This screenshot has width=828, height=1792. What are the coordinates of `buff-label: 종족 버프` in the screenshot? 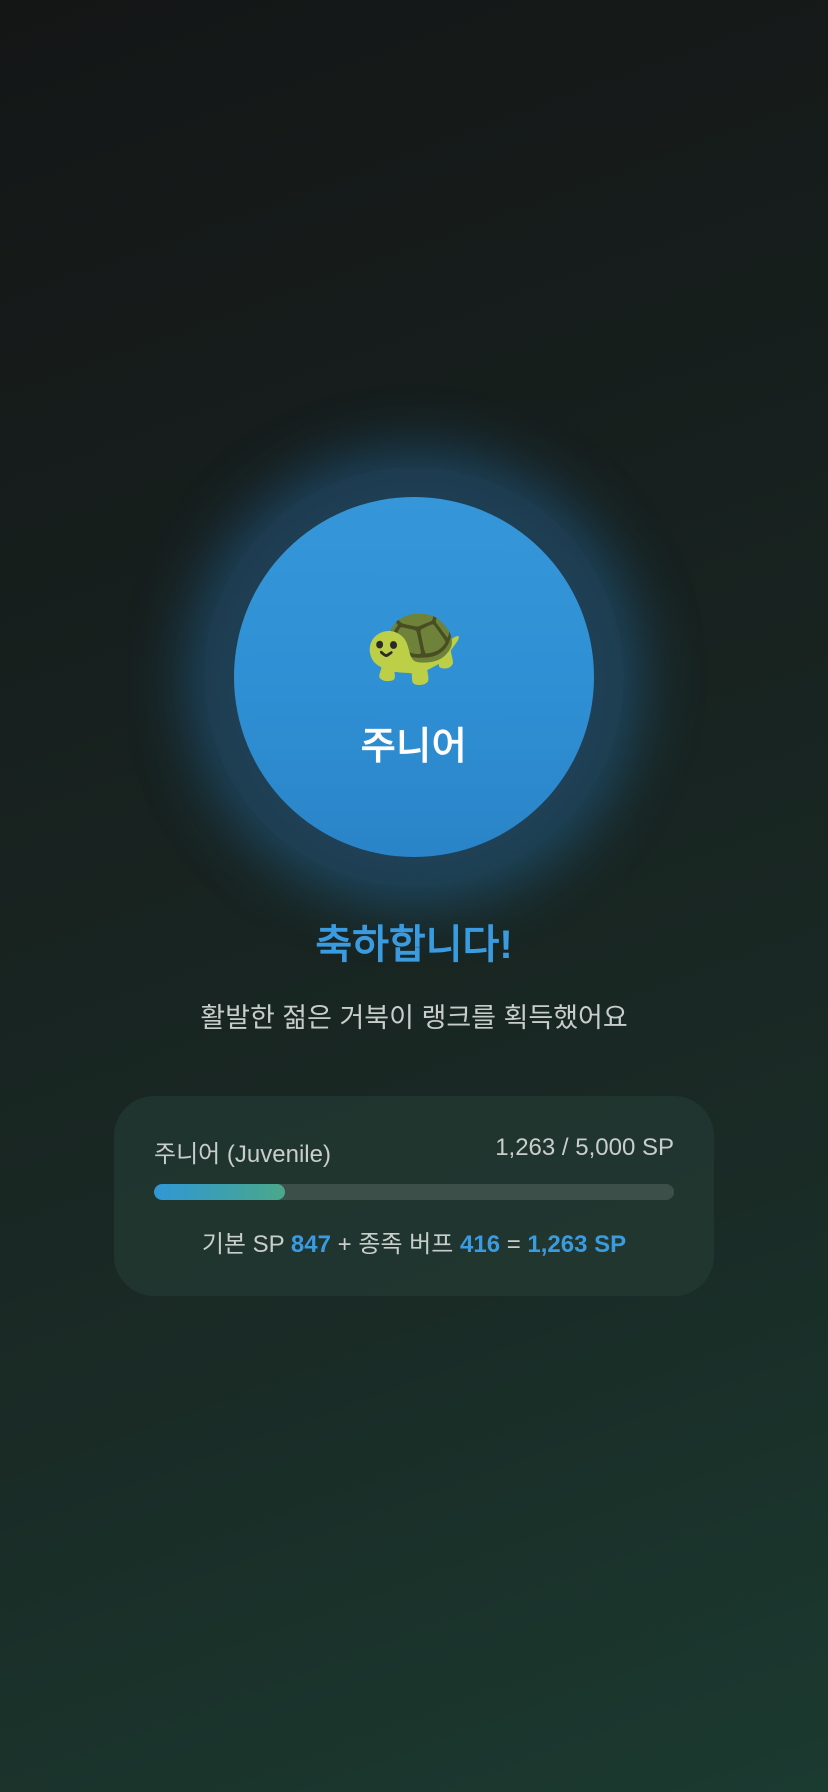 It's located at (406, 1244).